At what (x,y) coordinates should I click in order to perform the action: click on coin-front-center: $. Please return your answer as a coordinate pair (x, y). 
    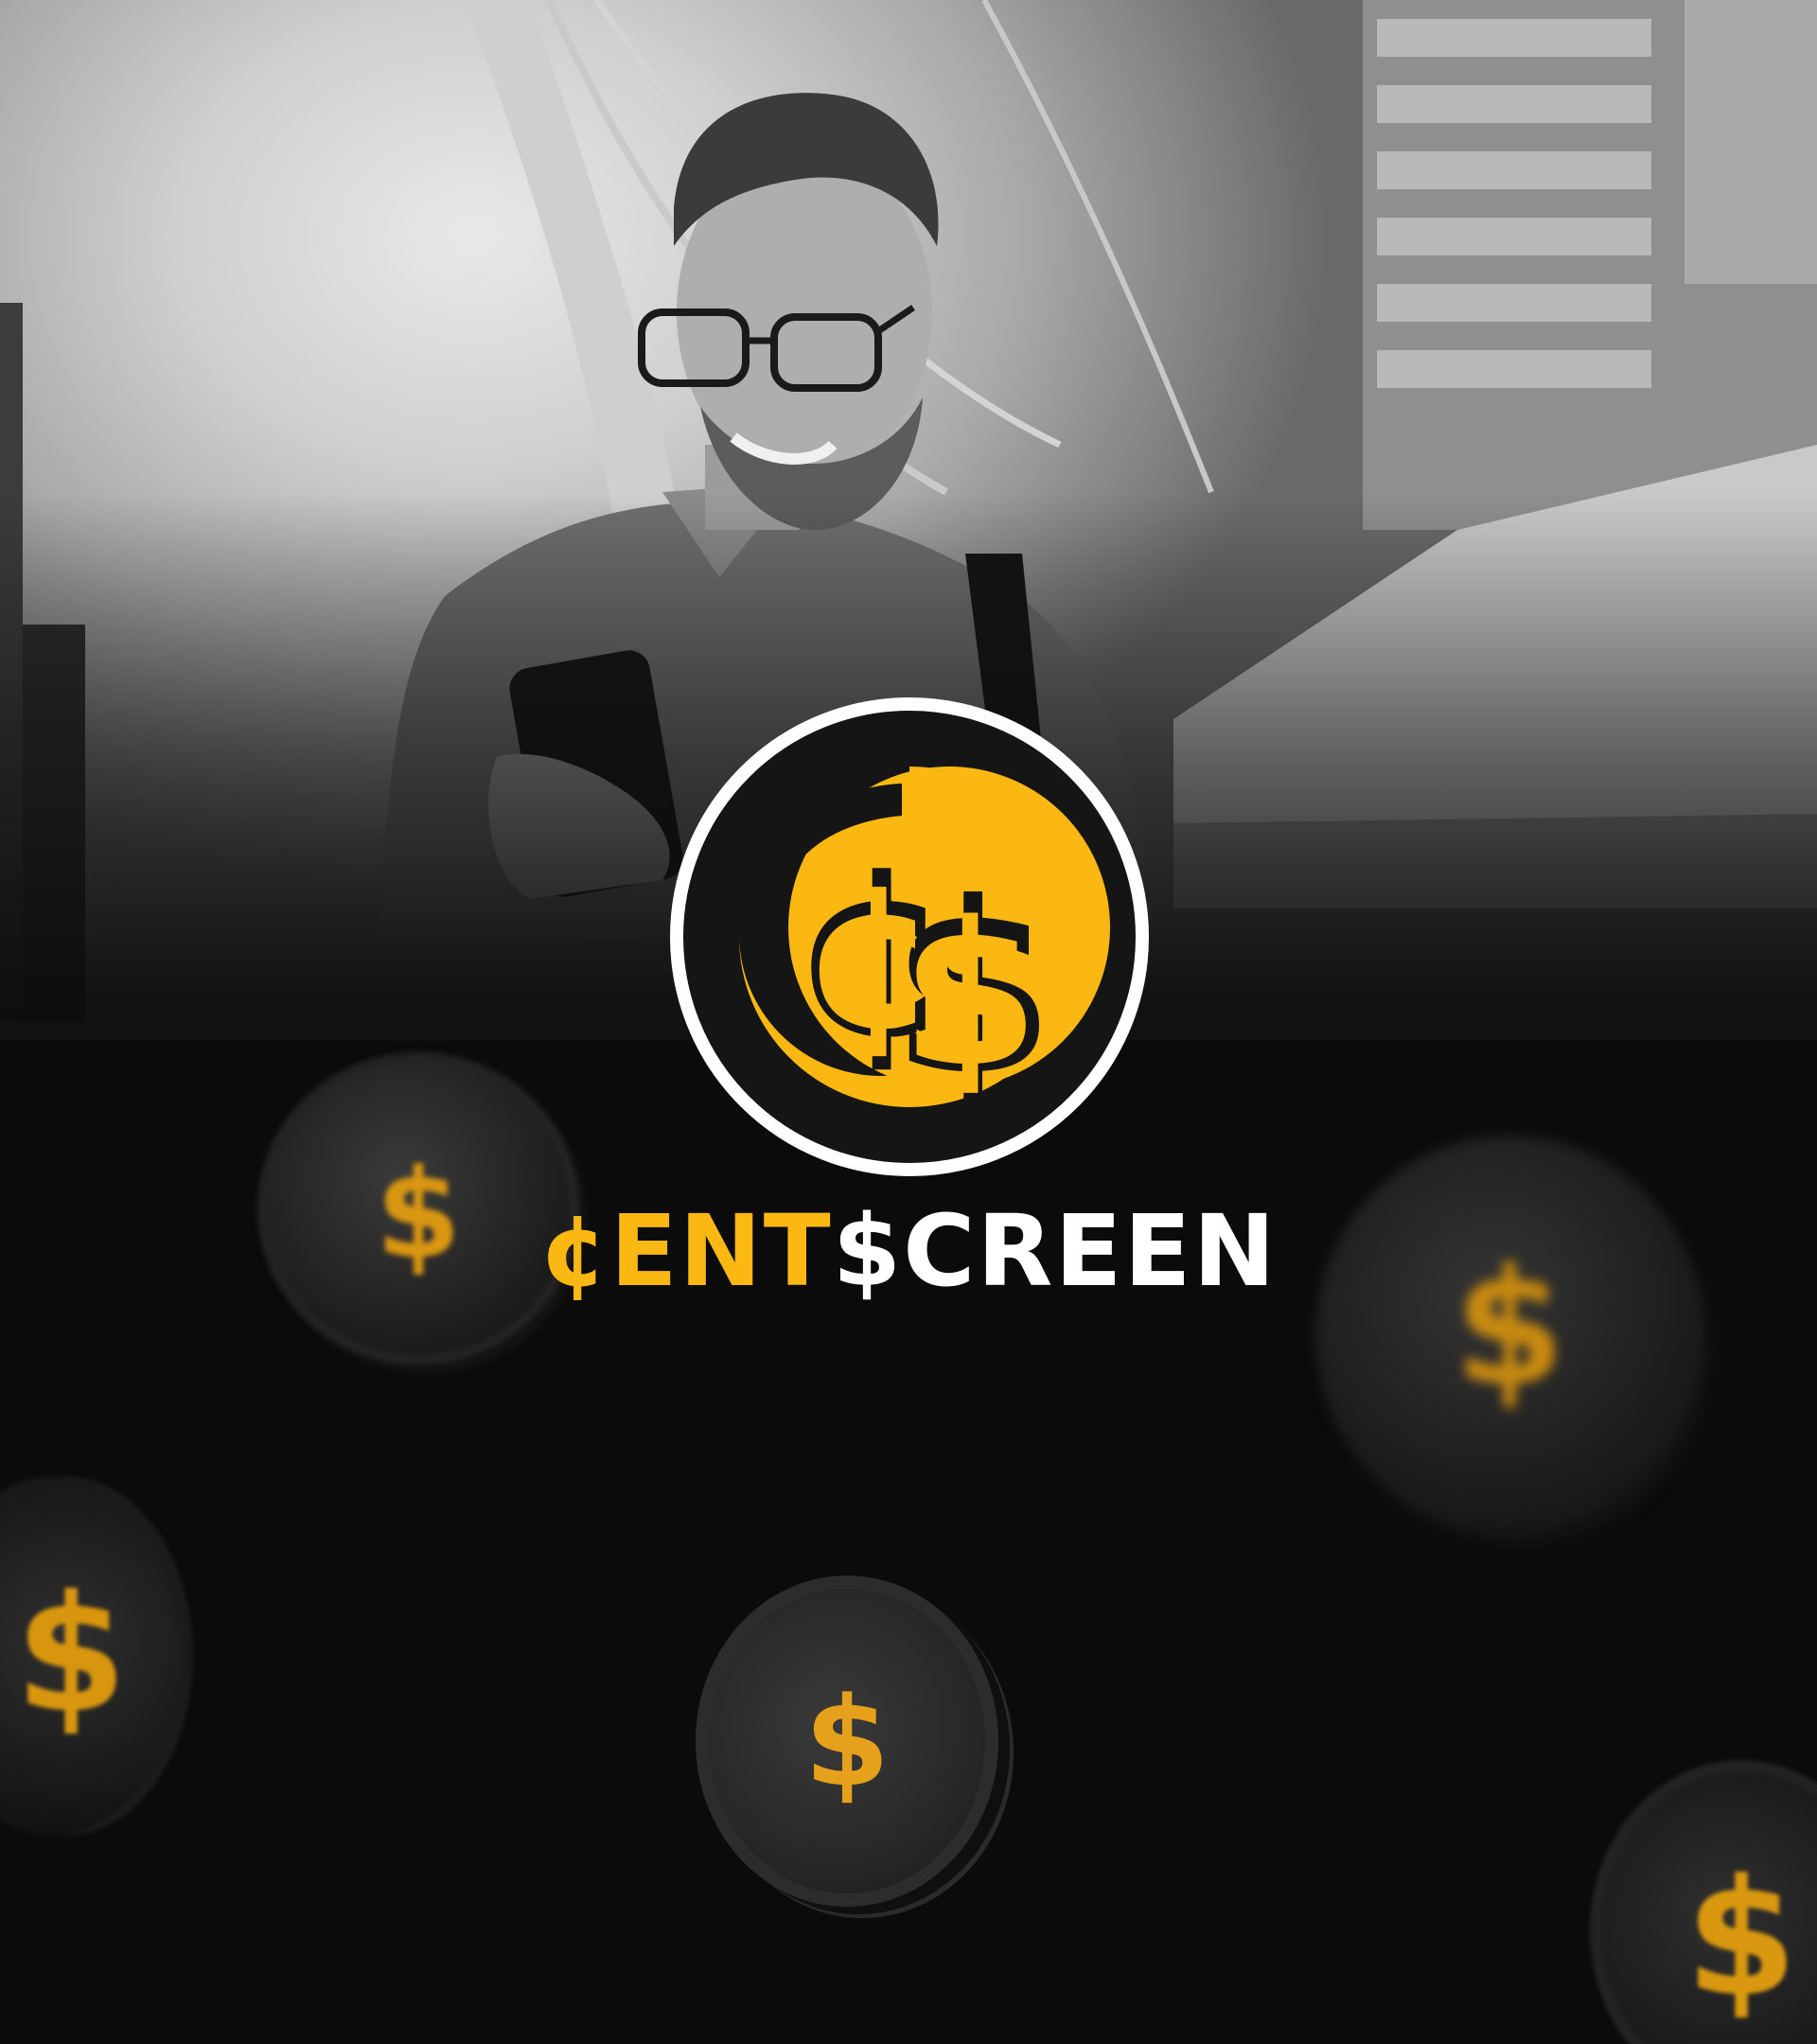
    Looking at the image, I should click on (847, 1741).